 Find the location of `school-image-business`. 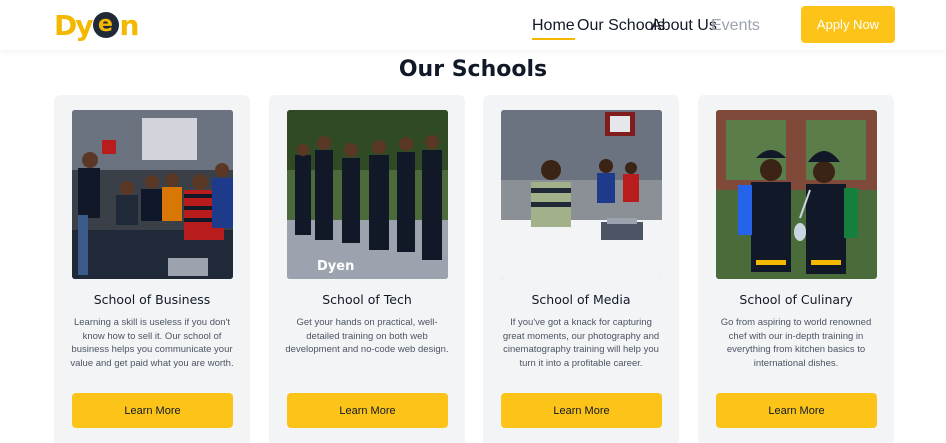

school-image-business is located at coordinates (152, 194).